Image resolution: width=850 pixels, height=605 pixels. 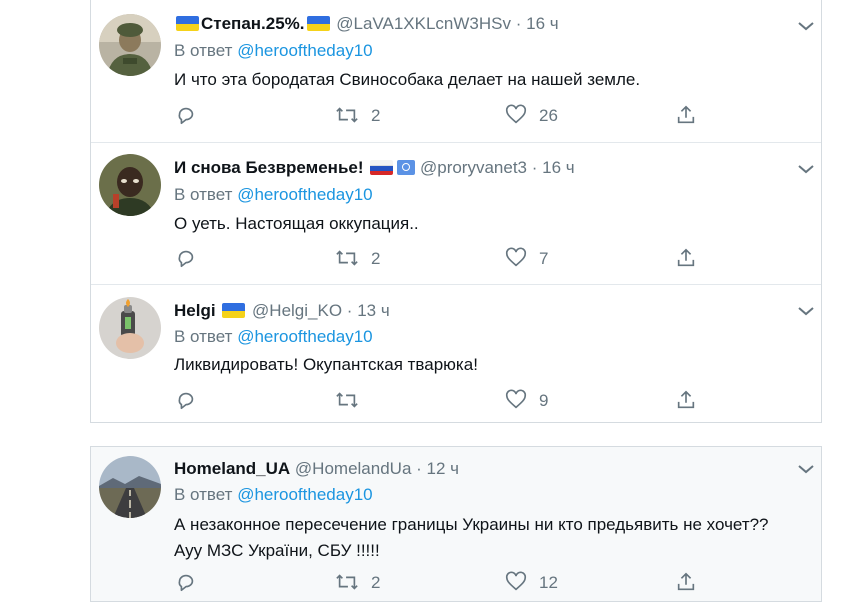 I want to click on author-name: И снова Безвременье!, so click(x=269, y=167).